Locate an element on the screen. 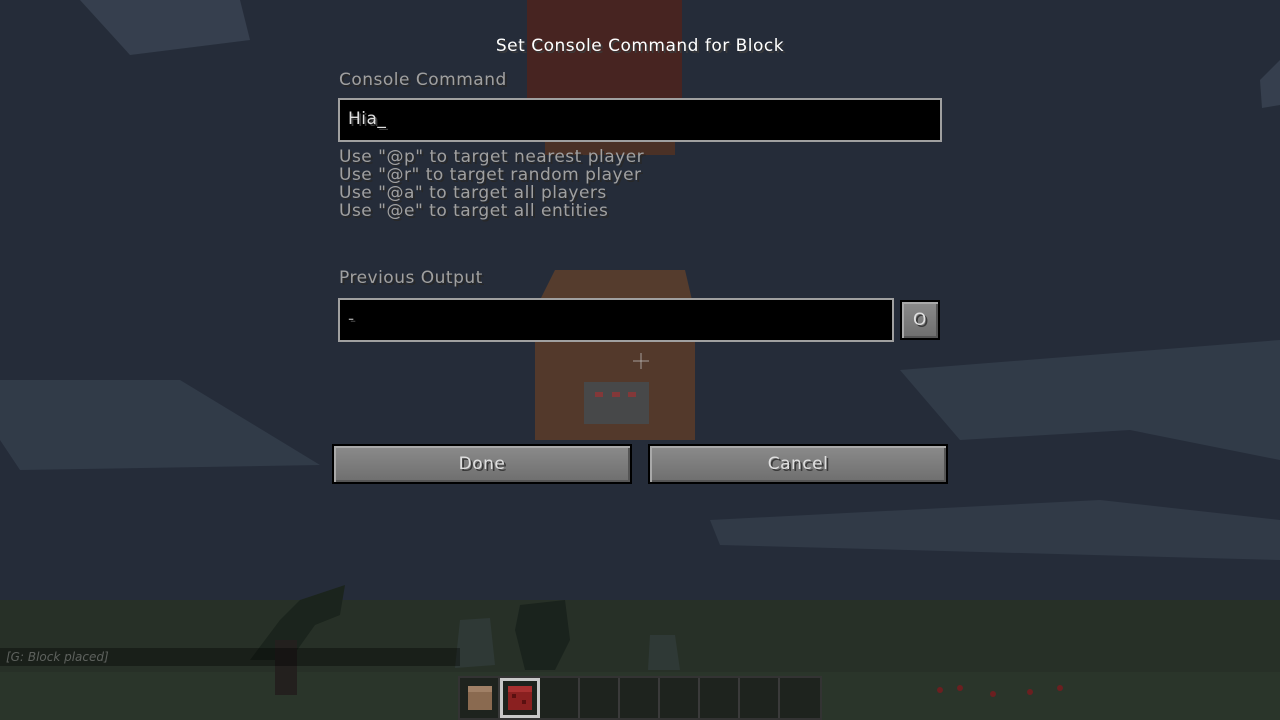 The image size is (1280, 720). hint-line: Use "@e" to target all entities is located at coordinates (474, 211).